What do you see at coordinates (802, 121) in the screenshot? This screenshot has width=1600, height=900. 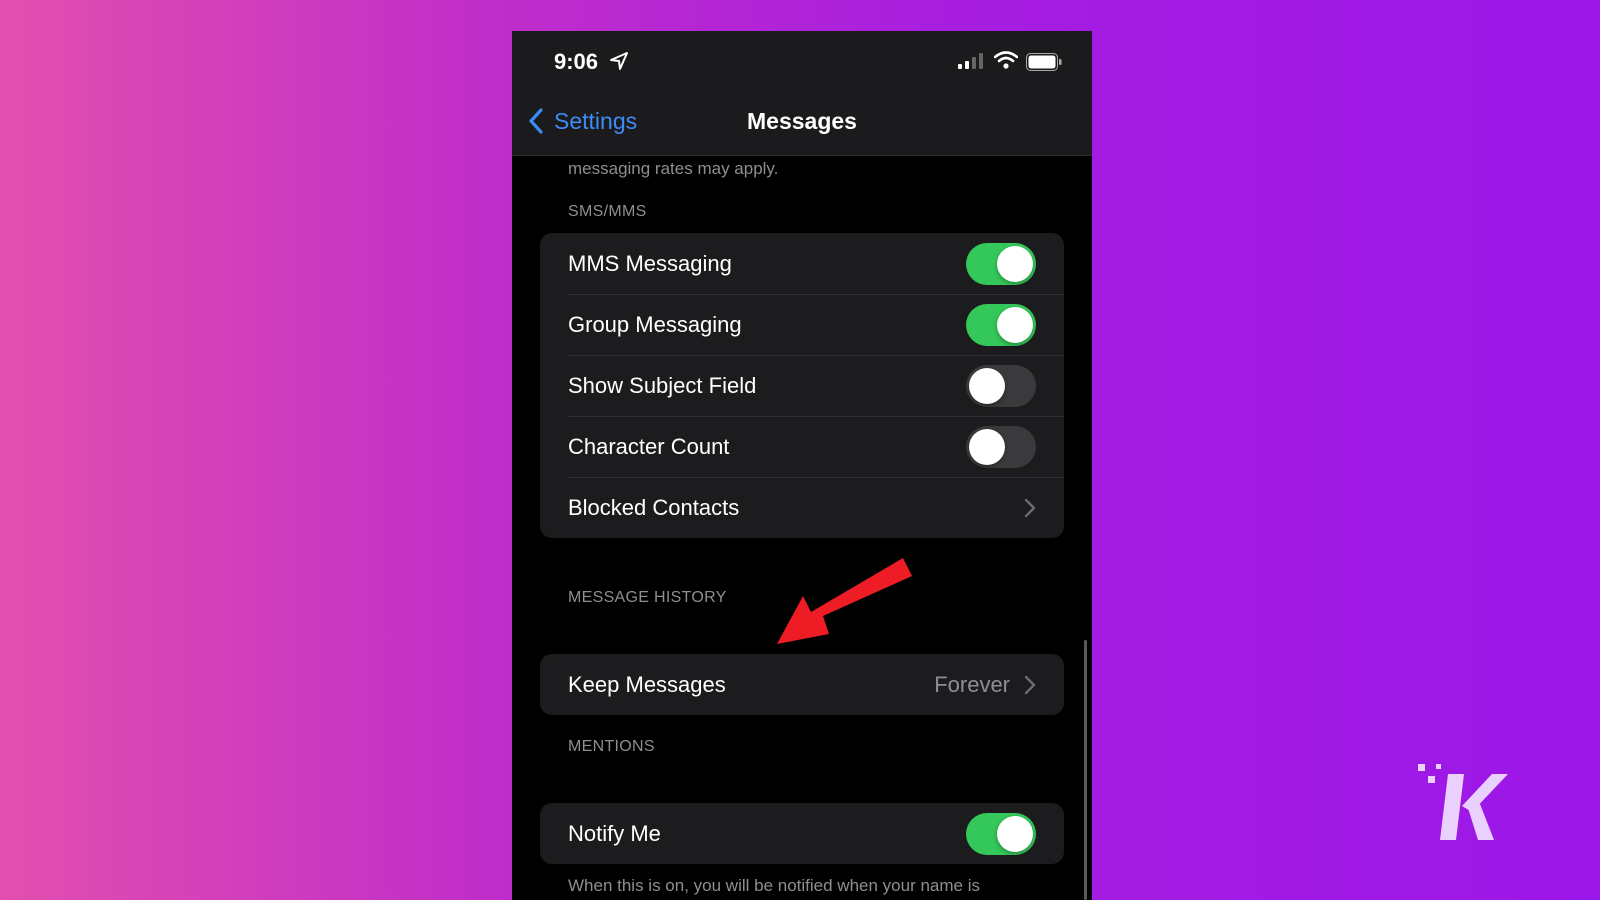 I see `page-title: Messages` at bounding box center [802, 121].